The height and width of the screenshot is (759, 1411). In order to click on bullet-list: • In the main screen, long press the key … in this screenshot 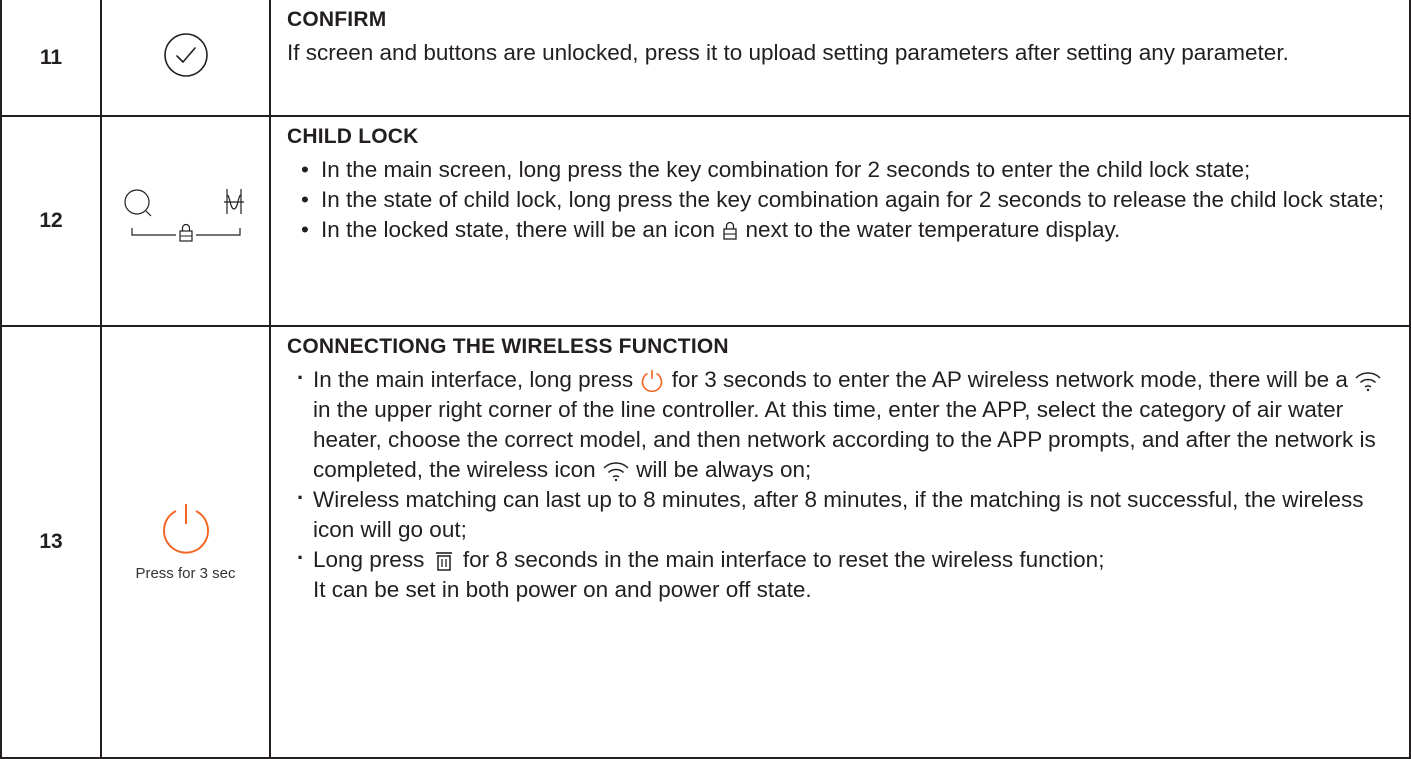, I will do `click(842, 200)`.